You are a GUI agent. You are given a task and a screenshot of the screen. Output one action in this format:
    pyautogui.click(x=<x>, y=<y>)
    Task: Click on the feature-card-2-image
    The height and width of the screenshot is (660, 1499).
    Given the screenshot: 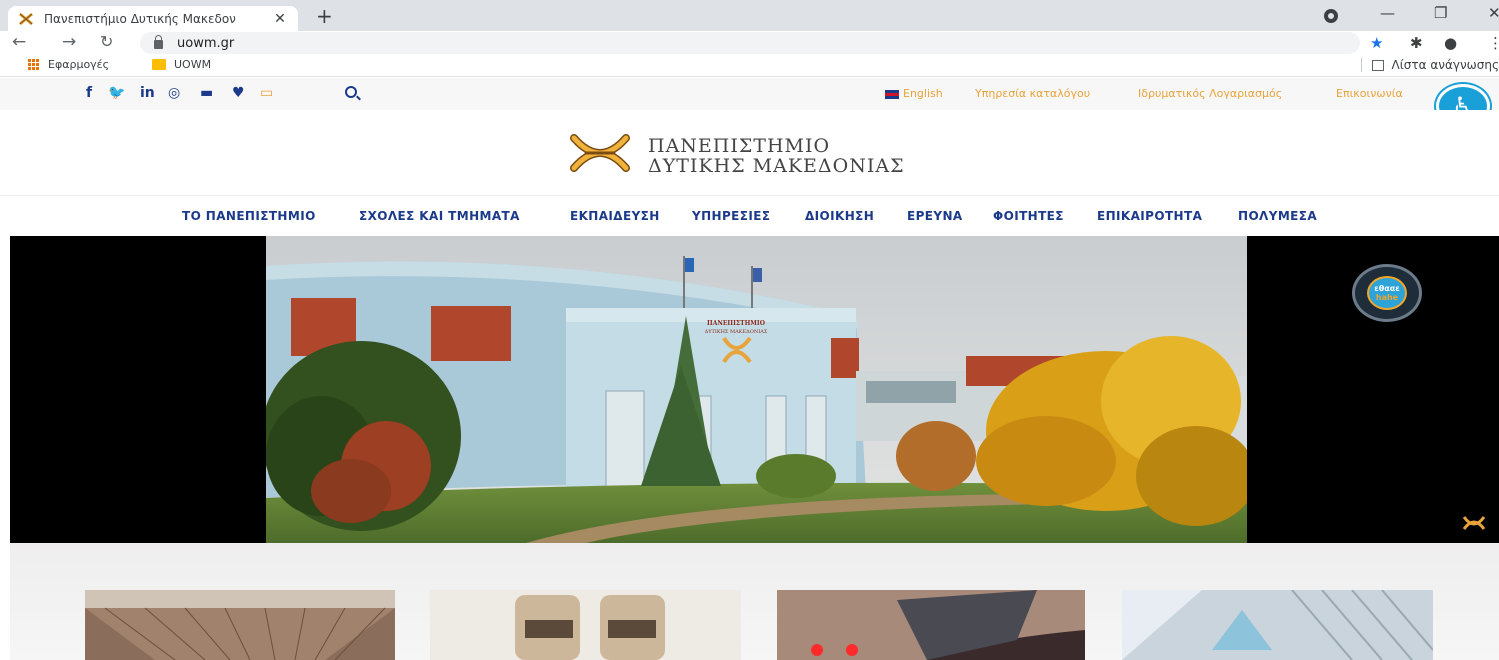 What is the action you would take?
    pyautogui.click(x=585, y=625)
    